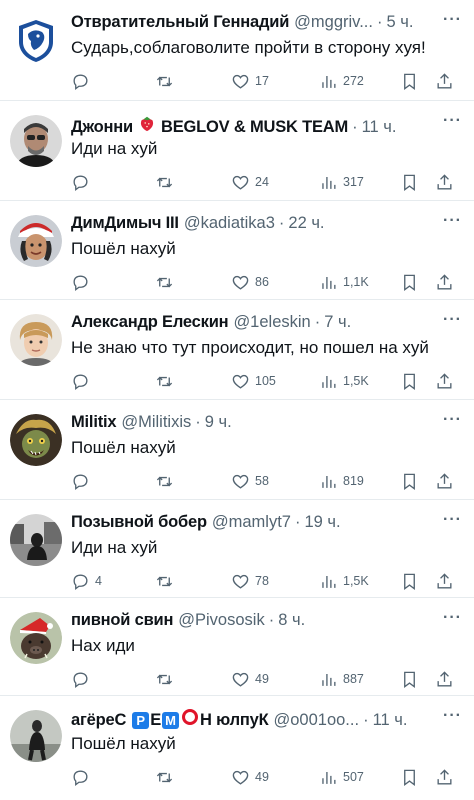 The width and height of the screenshot is (474, 800). I want to click on views-button: 819, so click(341, 481).